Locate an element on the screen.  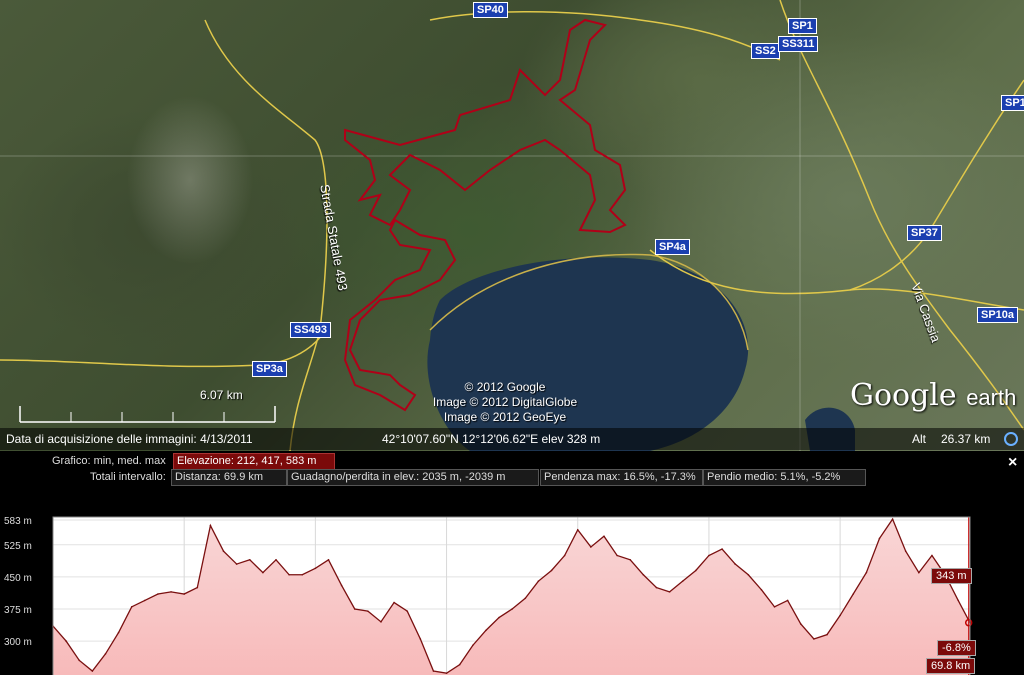
cursor-distance-callout: 69.8 km is located at coordinates (951, 666).